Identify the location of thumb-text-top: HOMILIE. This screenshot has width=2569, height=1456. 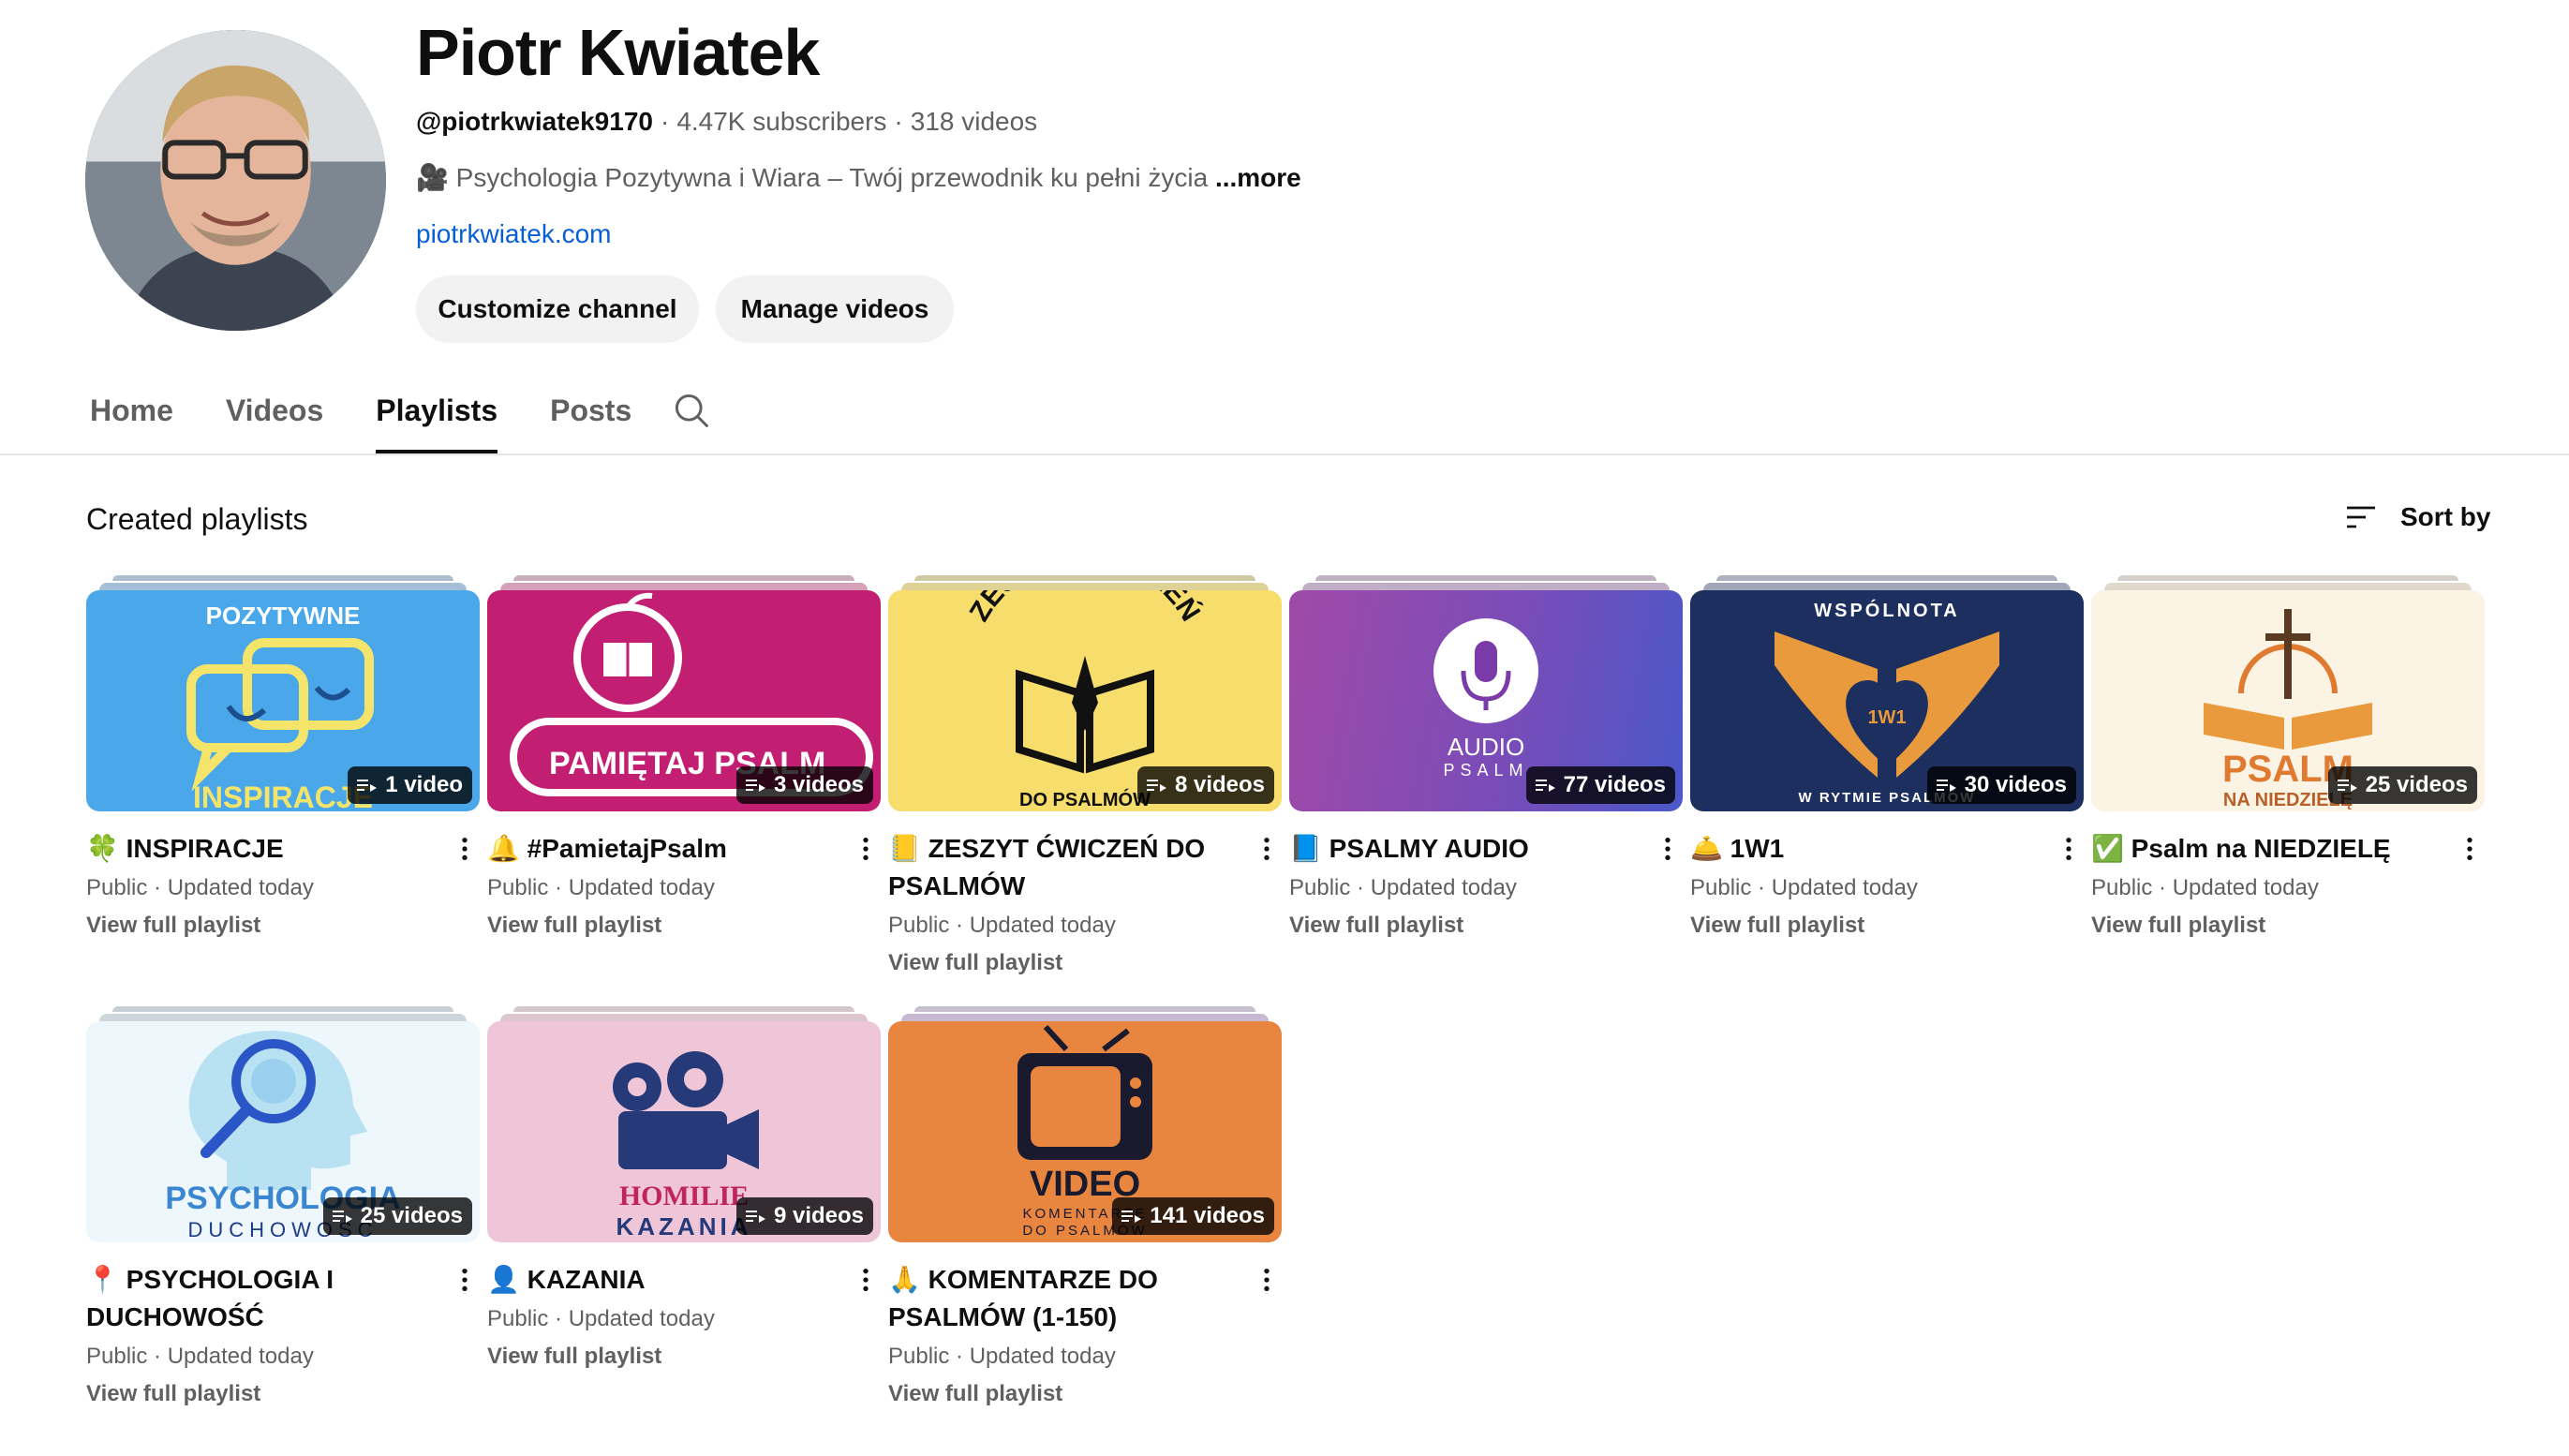
(684, 1196).